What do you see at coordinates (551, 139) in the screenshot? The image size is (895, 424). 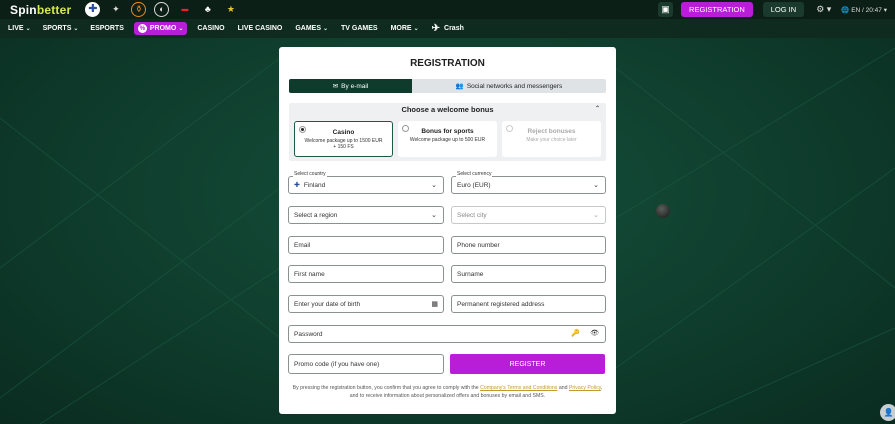 I see `bonus-option-reject: Reject bonuses Make your choice later` at bounding box center [551, 139].